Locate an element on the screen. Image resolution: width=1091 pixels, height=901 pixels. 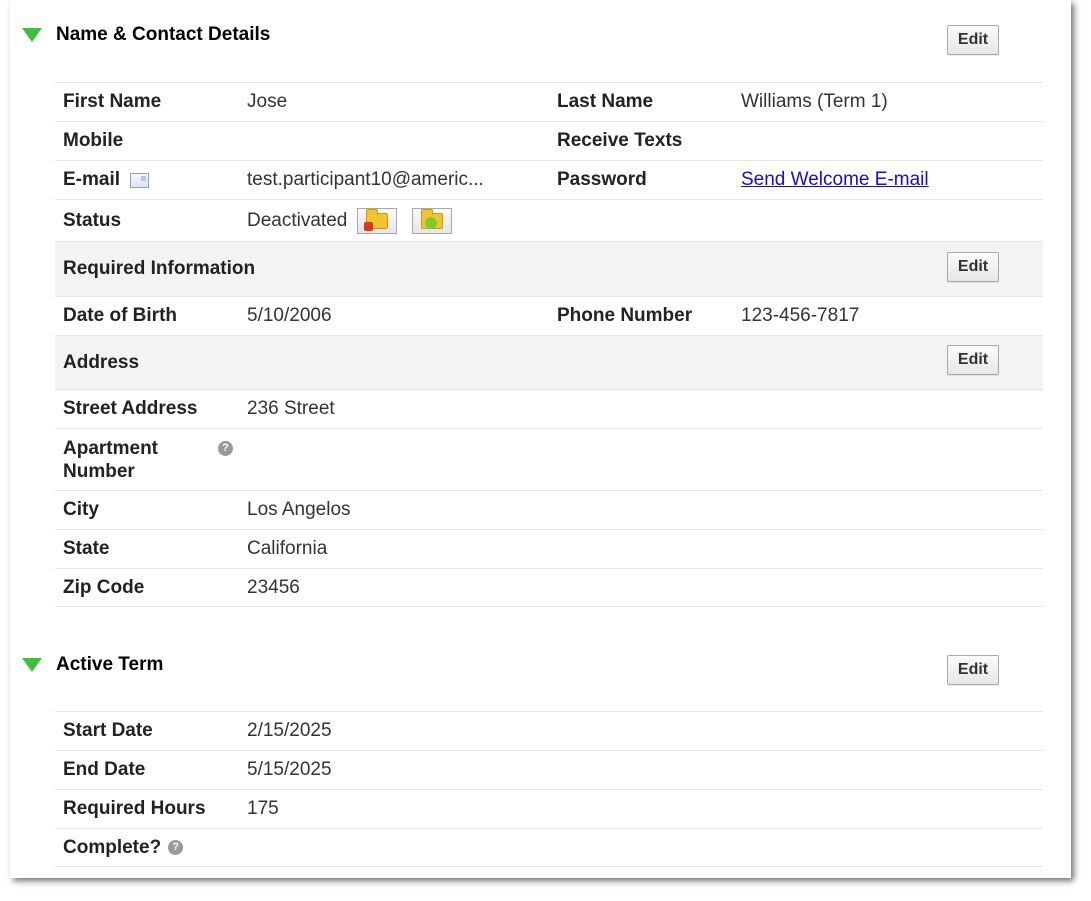
table-row: State California is located at coordinates (549, 548).